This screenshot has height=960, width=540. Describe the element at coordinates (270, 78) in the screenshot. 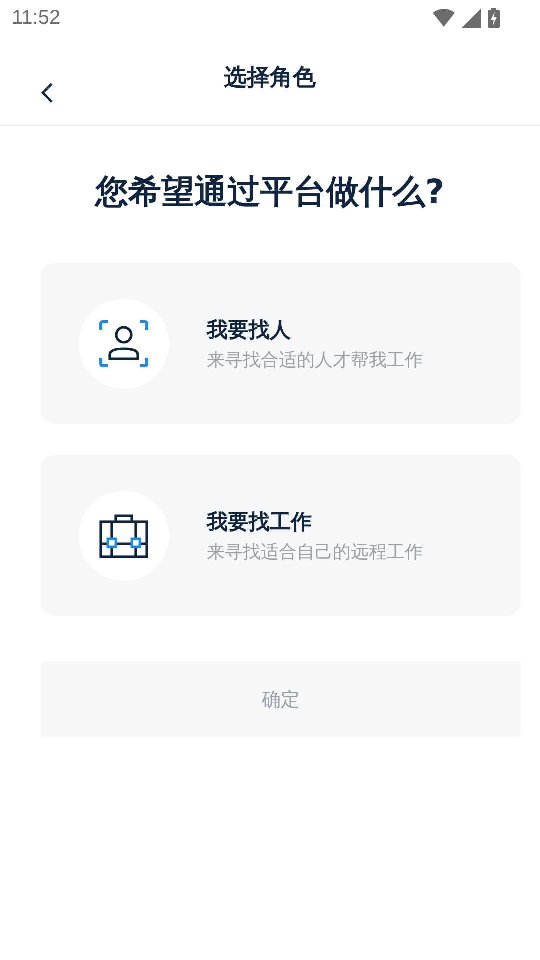

I see `page-title: 选择角色` at that location.